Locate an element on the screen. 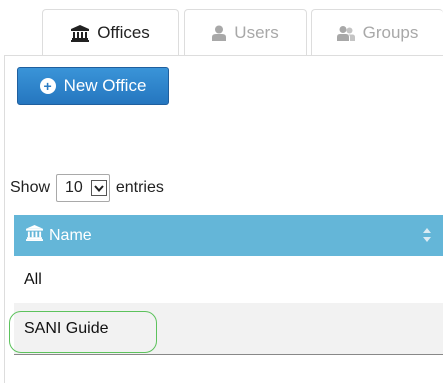 The width and height of the screenshot is (443, 383). tab-offices: Offices is located at coordinates (110, 32).